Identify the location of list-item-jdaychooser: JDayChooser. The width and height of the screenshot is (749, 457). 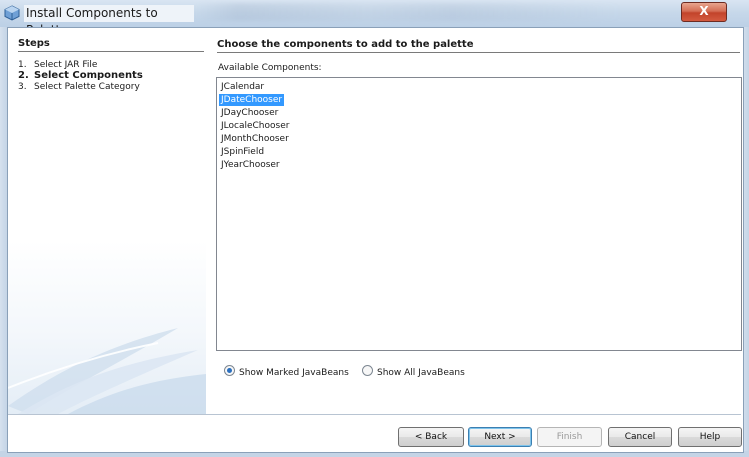
(249, 113).